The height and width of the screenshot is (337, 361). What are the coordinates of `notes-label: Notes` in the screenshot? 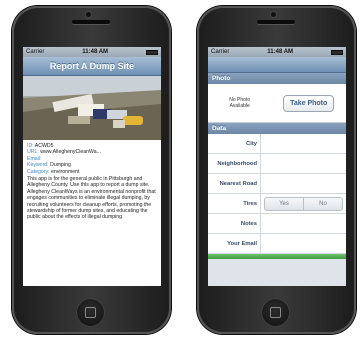 It's located at (234, 223).